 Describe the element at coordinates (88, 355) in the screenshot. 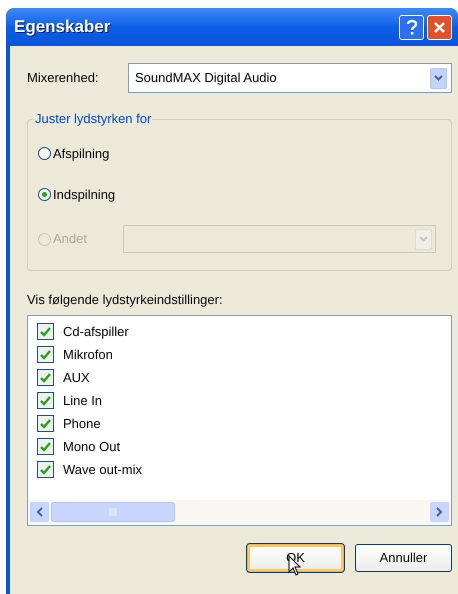

I see `checkbox-label: Mikrofon` at that location.